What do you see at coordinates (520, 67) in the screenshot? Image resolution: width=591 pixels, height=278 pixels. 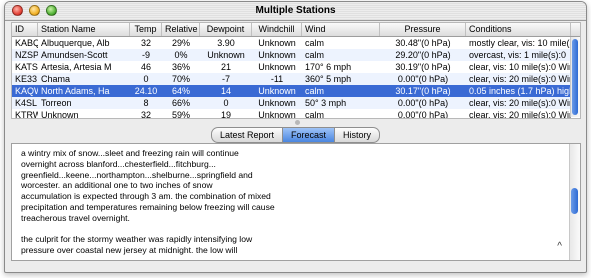 I see `cell-conditions: clear, vis: 10 mile(s):0 Wind from the S` at bounding box center [520, 67].